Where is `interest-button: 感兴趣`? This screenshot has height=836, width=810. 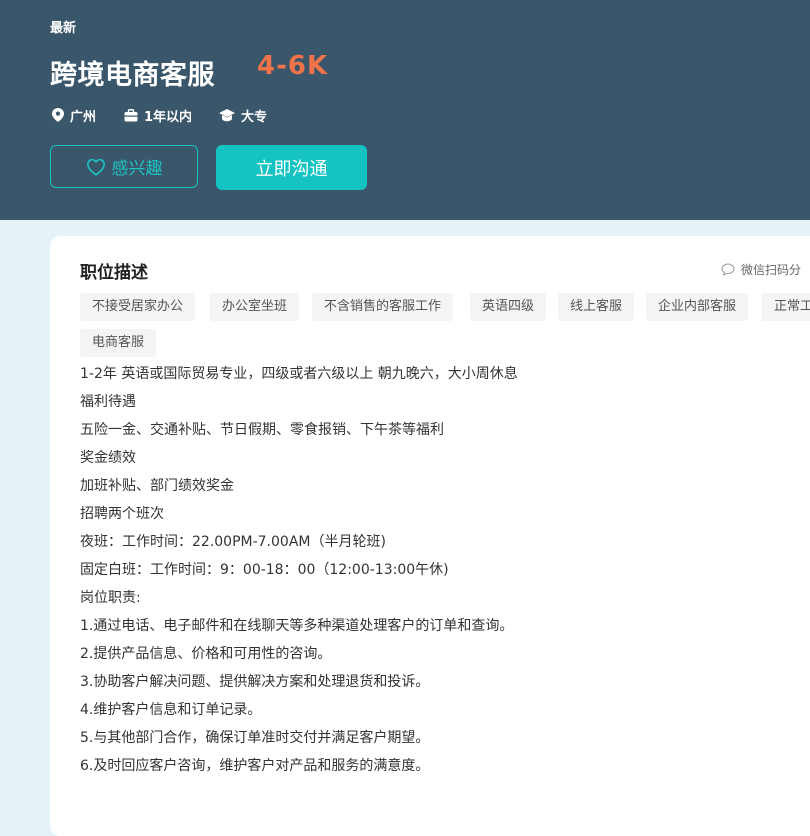 interest-button: 感兴趣 is located at coordinates (124, 166).